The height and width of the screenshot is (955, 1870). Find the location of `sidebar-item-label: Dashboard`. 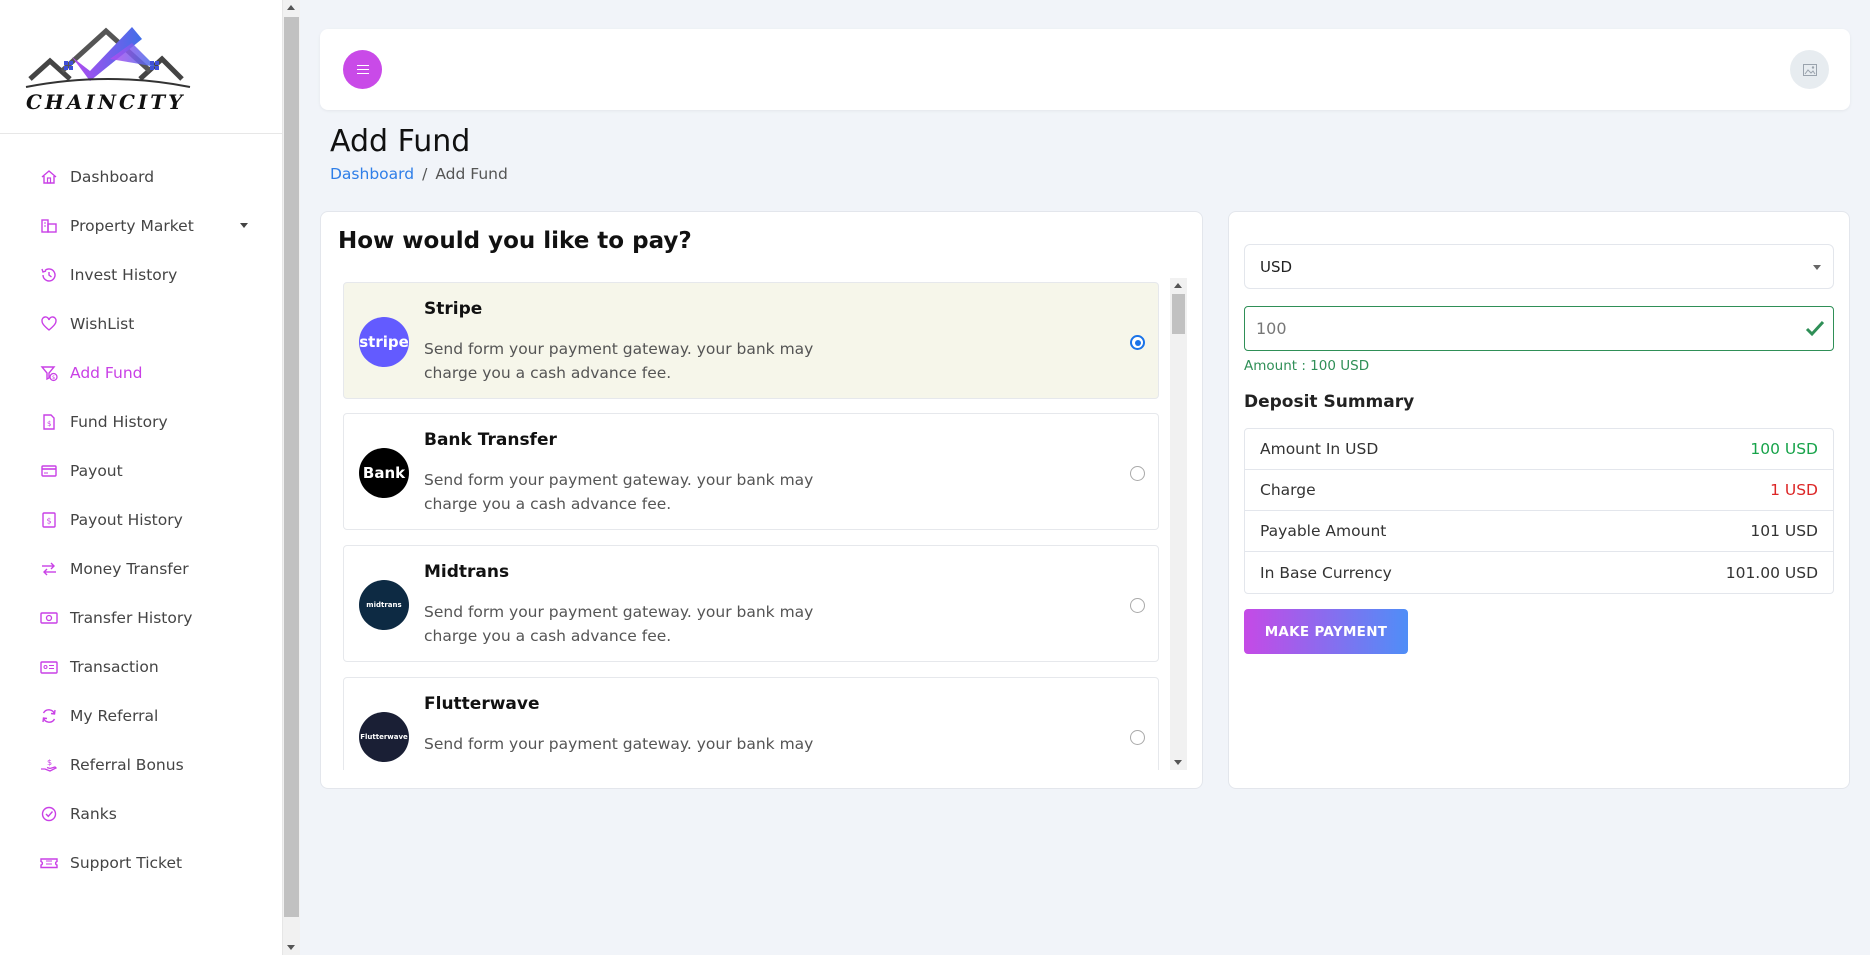

sidebar-item-label: Dashboard is located at coordinates (112, 176).